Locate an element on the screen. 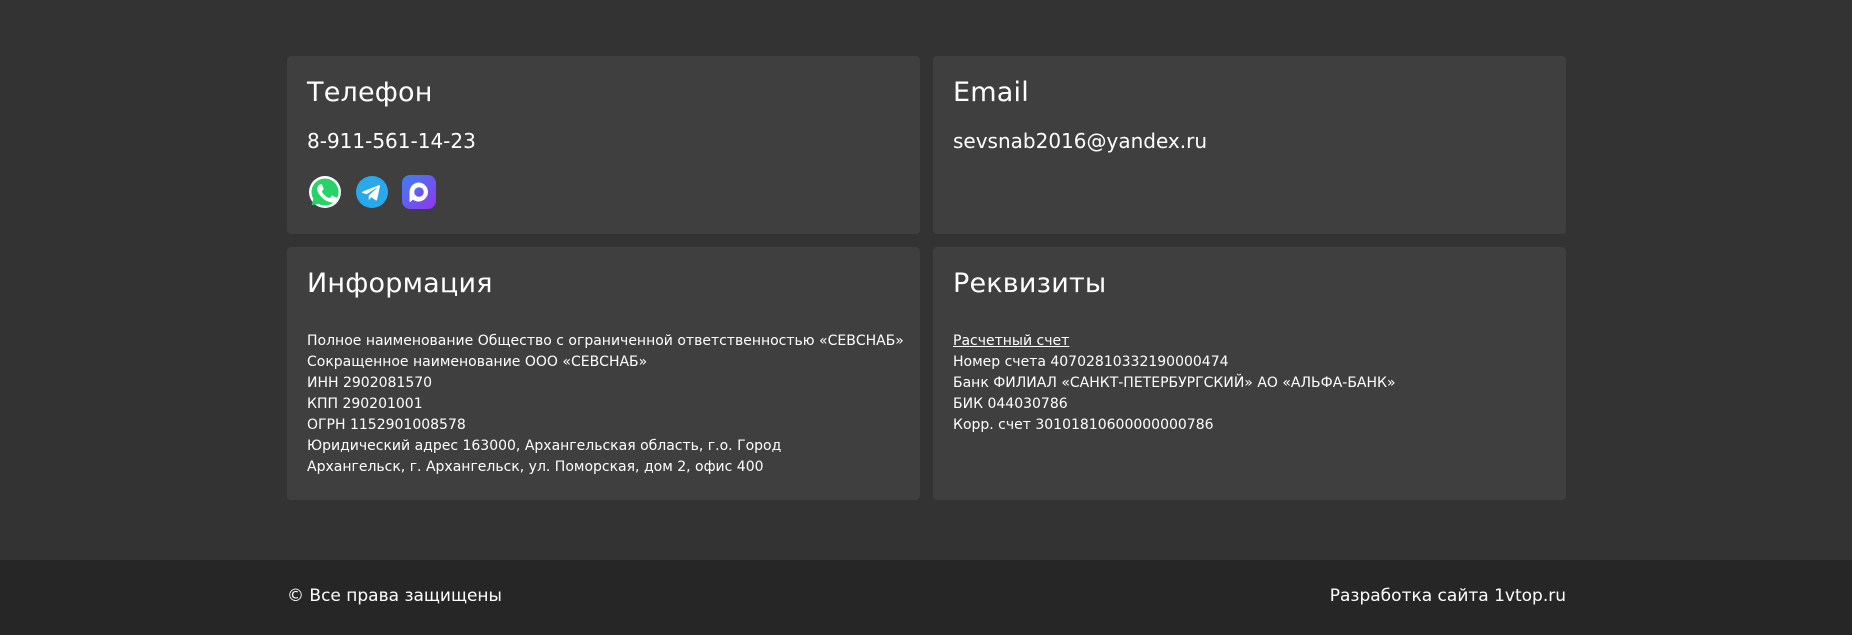  short-name-line: Сокращенное наименование ООО «СЕВСНАБ» is located at coordinates (477, 362).